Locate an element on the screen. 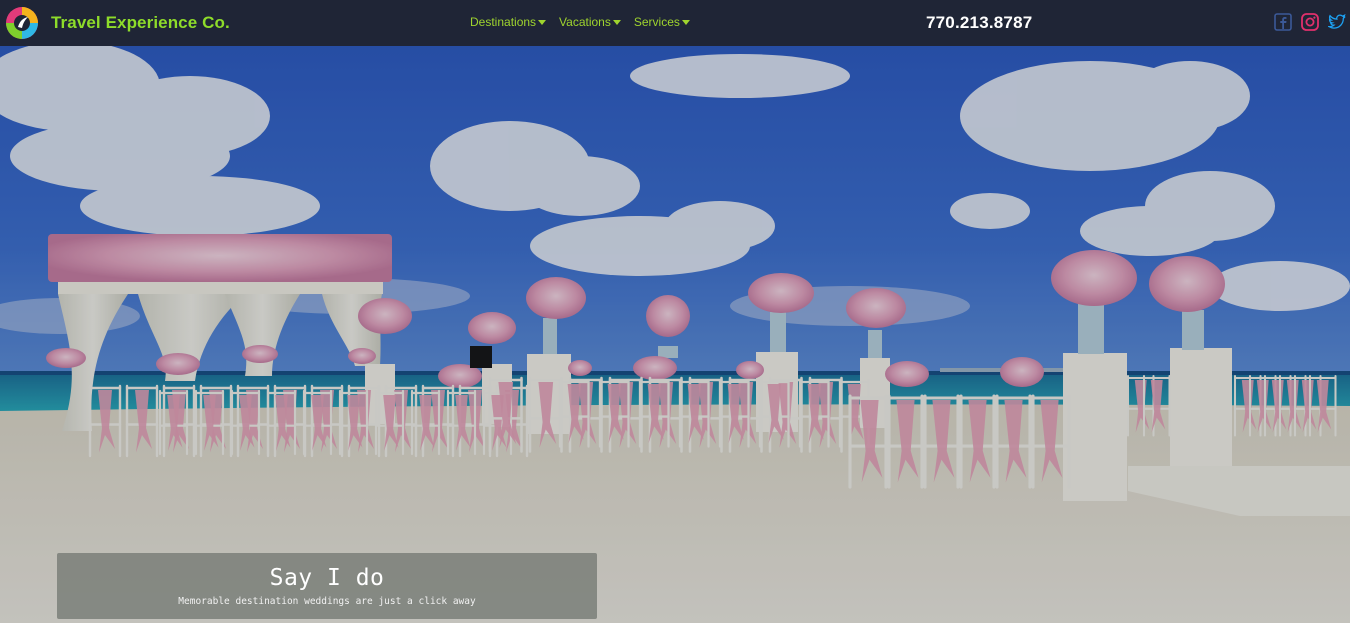  facebook-icon is located at coordinates (1283, 22).